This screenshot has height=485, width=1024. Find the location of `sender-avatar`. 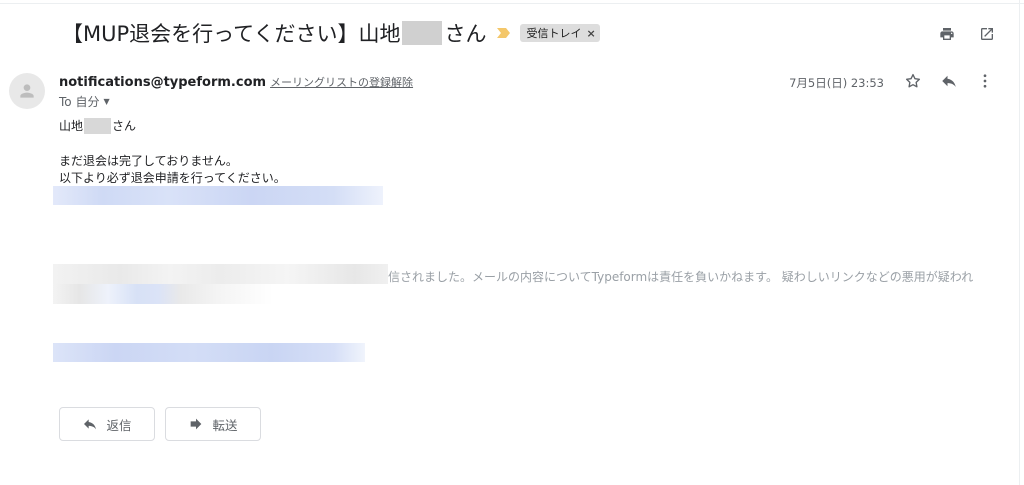

sender-avatar is located at coordinates (27, 91).